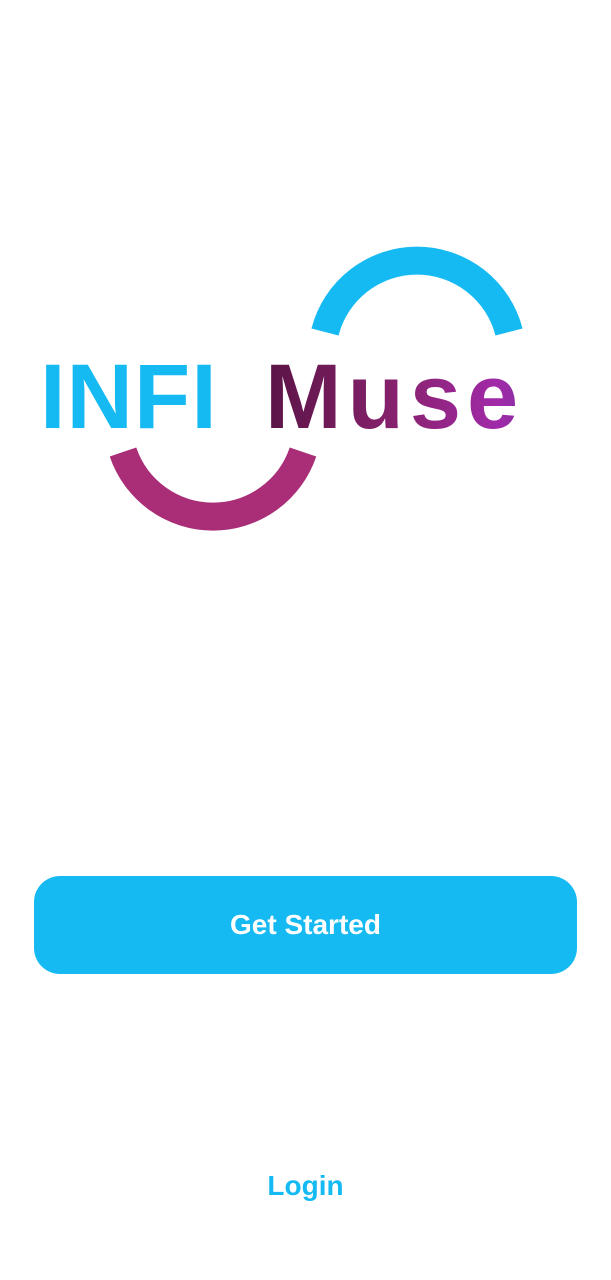 The height and width of the screenshot is (1280, 611). I want to click on logo-text-infi: INFI, so click(129, 397).